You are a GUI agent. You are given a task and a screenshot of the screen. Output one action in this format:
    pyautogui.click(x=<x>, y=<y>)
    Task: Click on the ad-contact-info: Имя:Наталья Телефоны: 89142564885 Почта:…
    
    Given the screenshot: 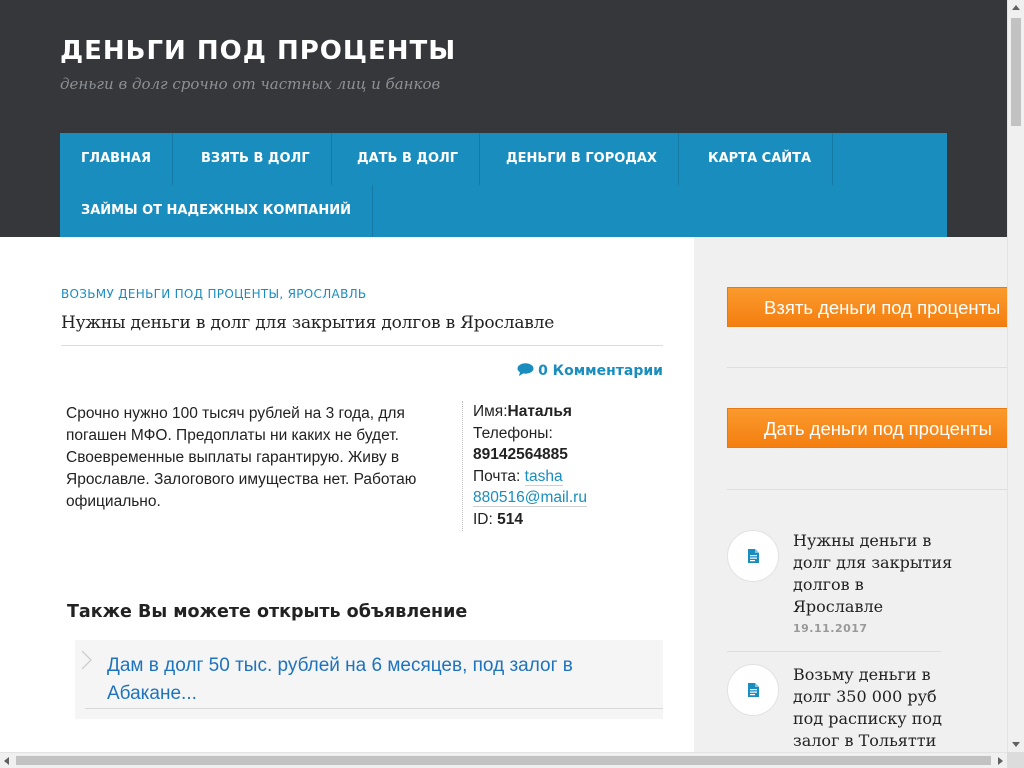 What is the action you would take?
    pyautogui.click(x=562, y=466)
    